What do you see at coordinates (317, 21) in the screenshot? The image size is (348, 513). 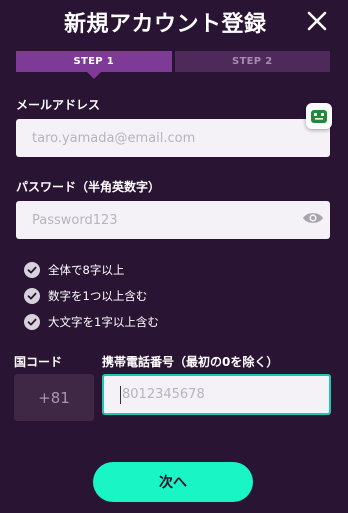 I see `close-icon` at bounding box center [317, 21].